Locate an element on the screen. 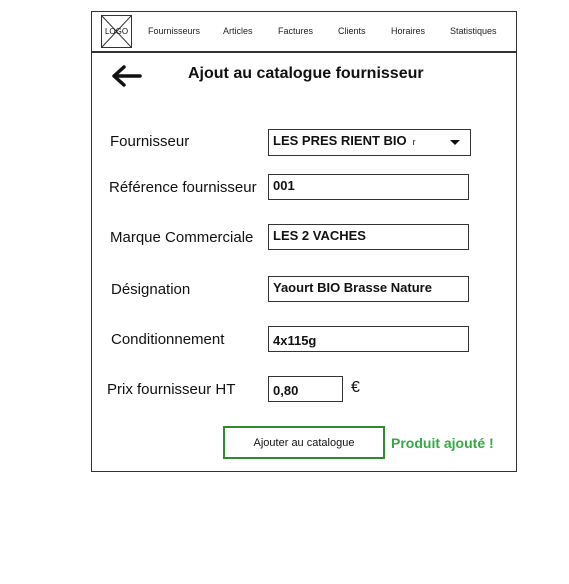 The image size is (569, 584). fournisseur-select-value: LES PRES RIENT BIO is located at coordinates (340, 140).